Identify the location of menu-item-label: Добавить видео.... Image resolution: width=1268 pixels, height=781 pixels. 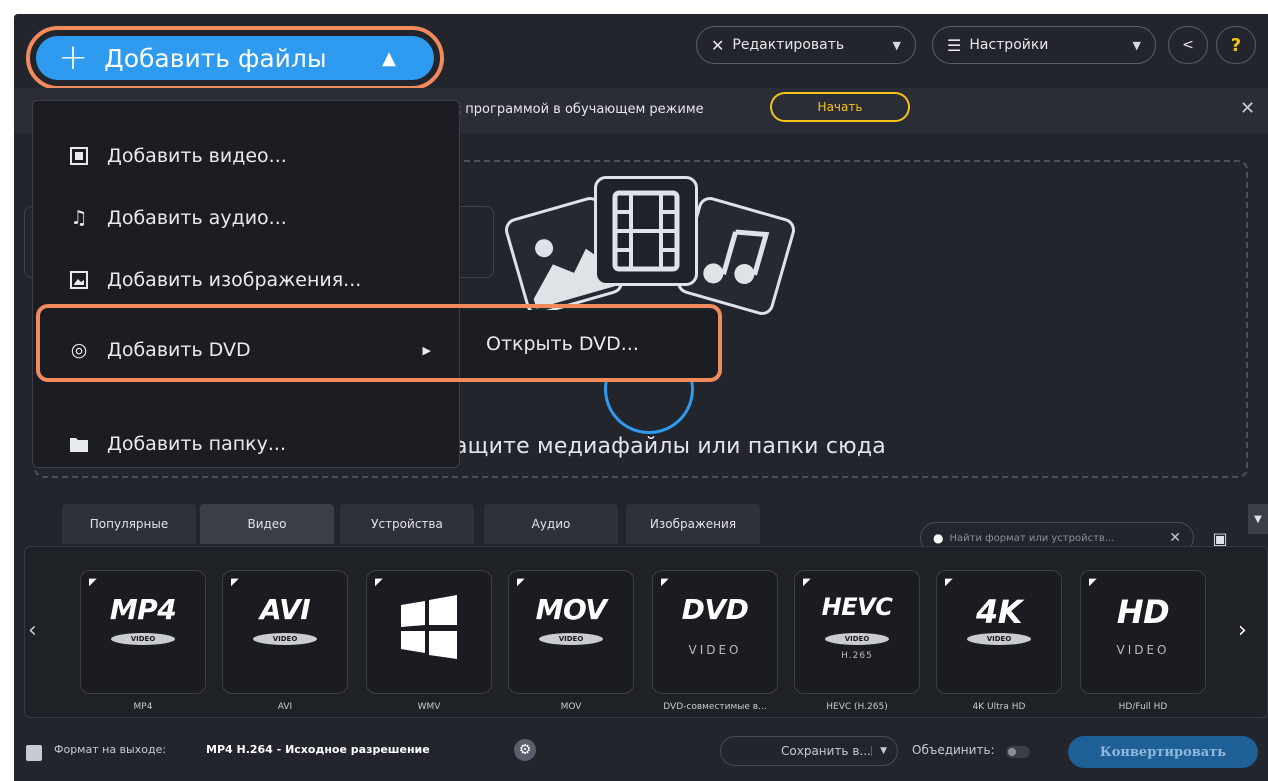
(197, 156).